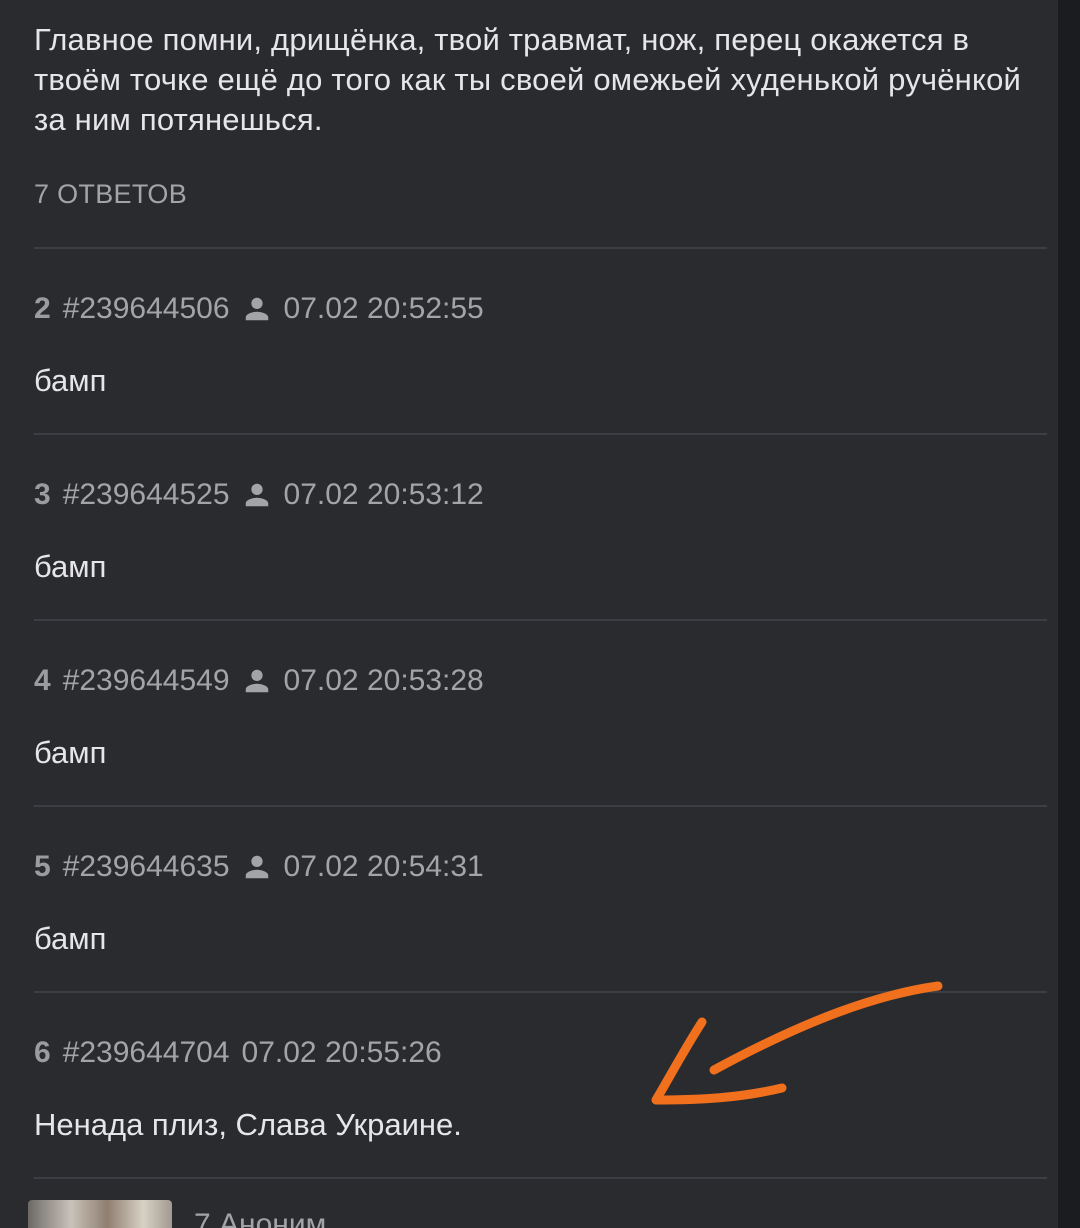  Describe the element at coordinates (540, 1178) in the screenshot. I see `divider` at that location.